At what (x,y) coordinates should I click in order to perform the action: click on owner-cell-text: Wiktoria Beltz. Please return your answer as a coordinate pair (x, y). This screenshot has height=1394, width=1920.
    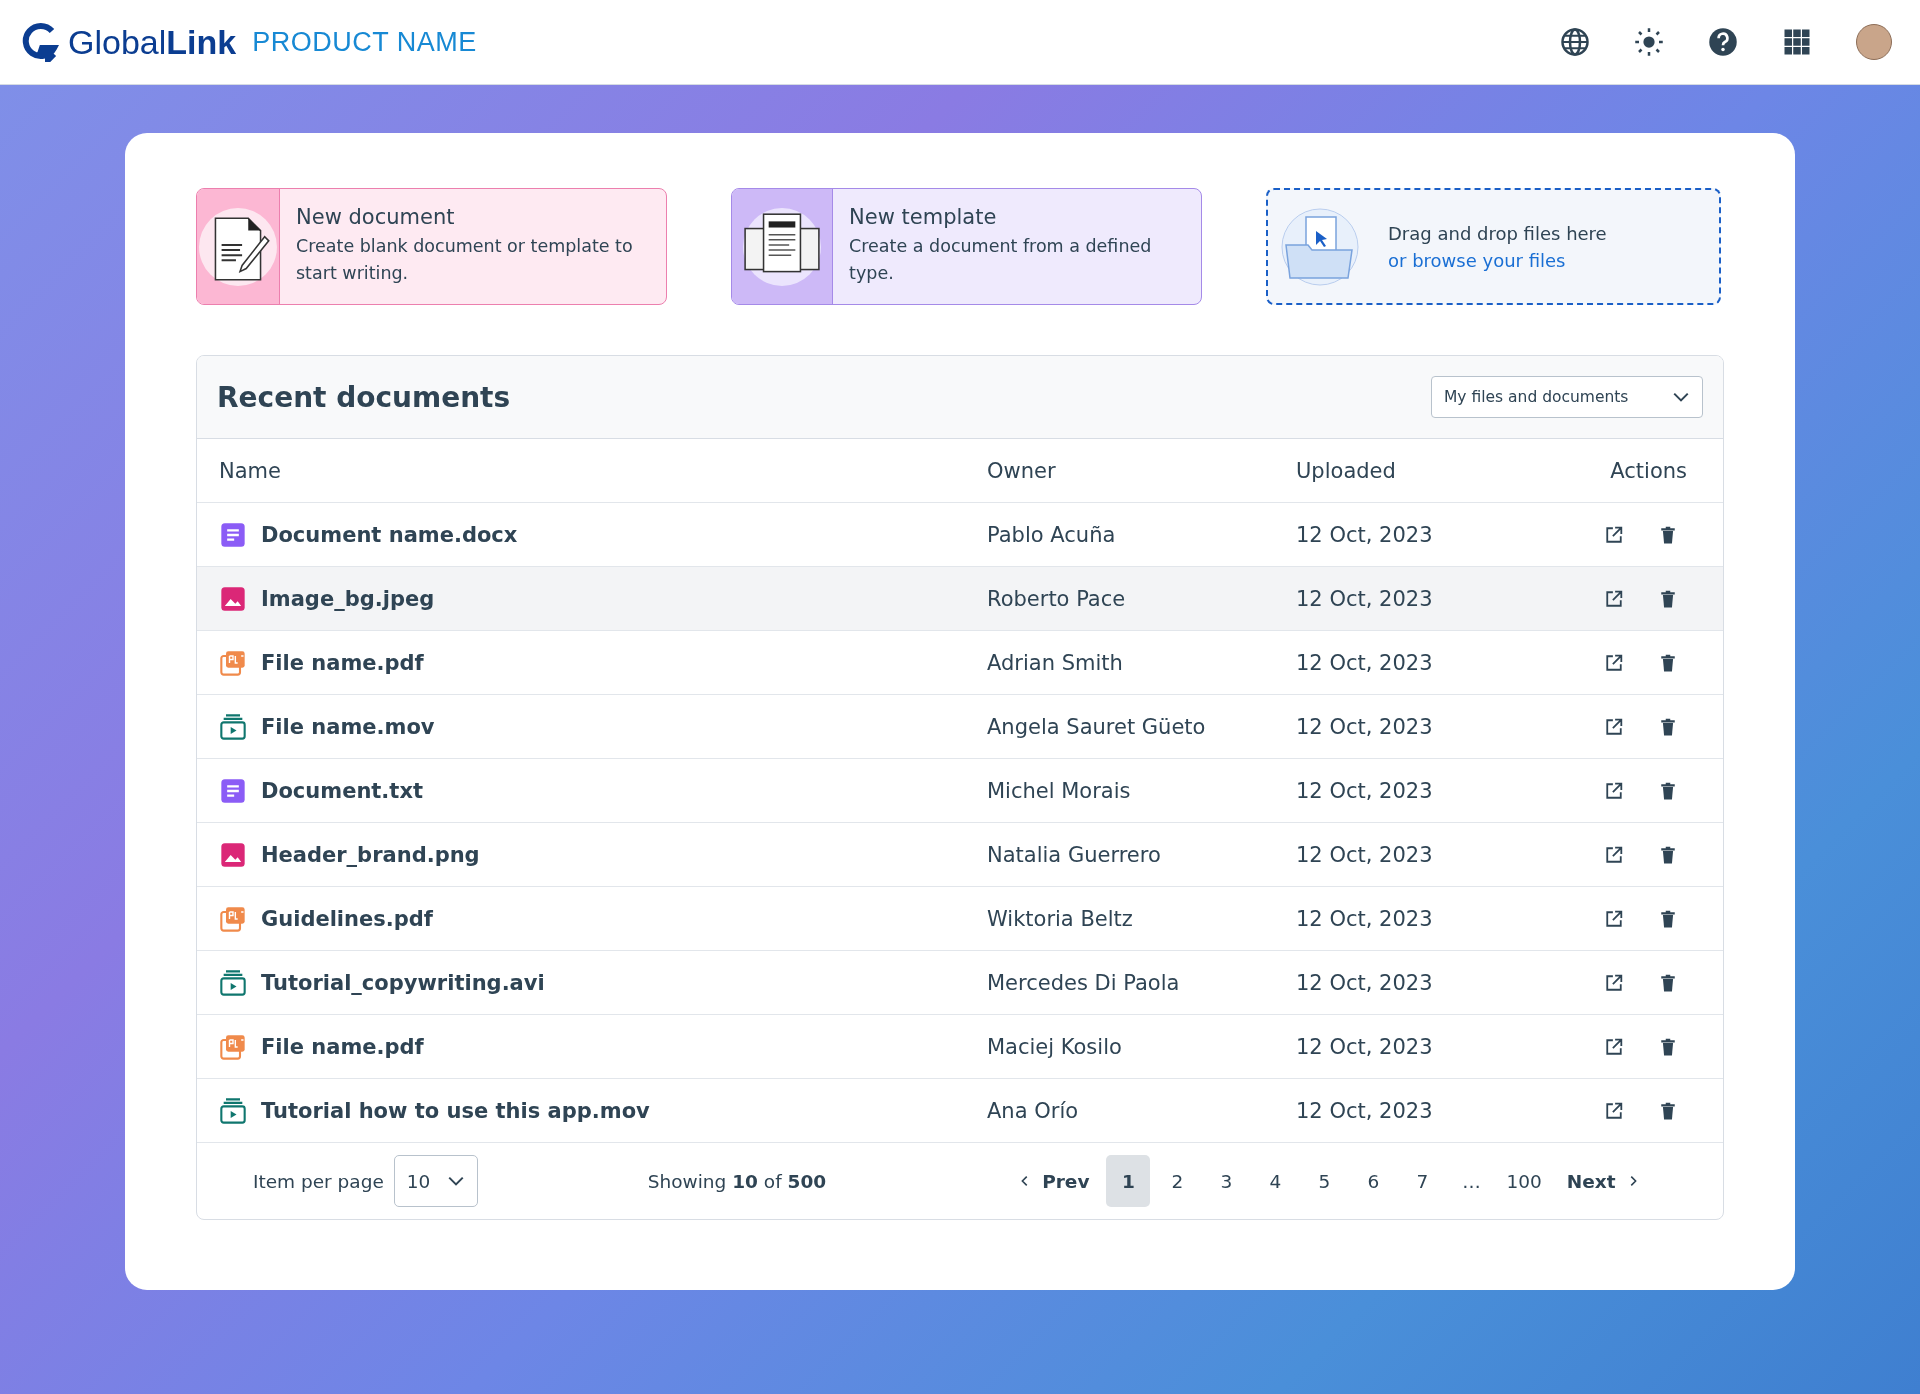
    Looking at the image, I should click on (1060, 918).